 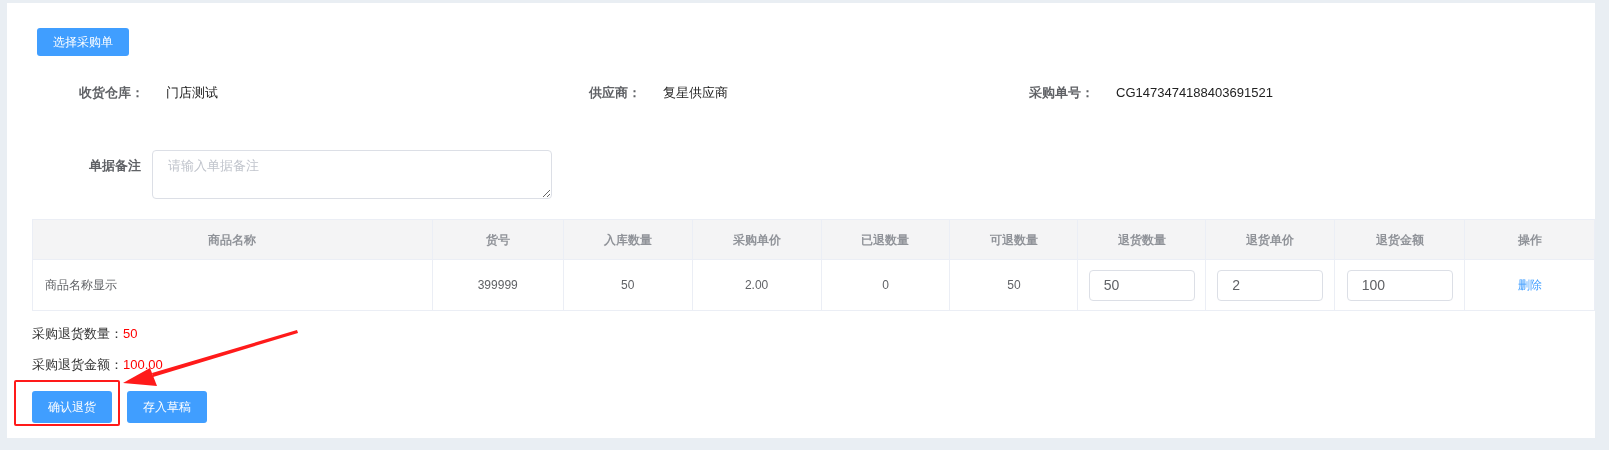 I want to click on summary-value: 100.00, so click(x=143, y=365).